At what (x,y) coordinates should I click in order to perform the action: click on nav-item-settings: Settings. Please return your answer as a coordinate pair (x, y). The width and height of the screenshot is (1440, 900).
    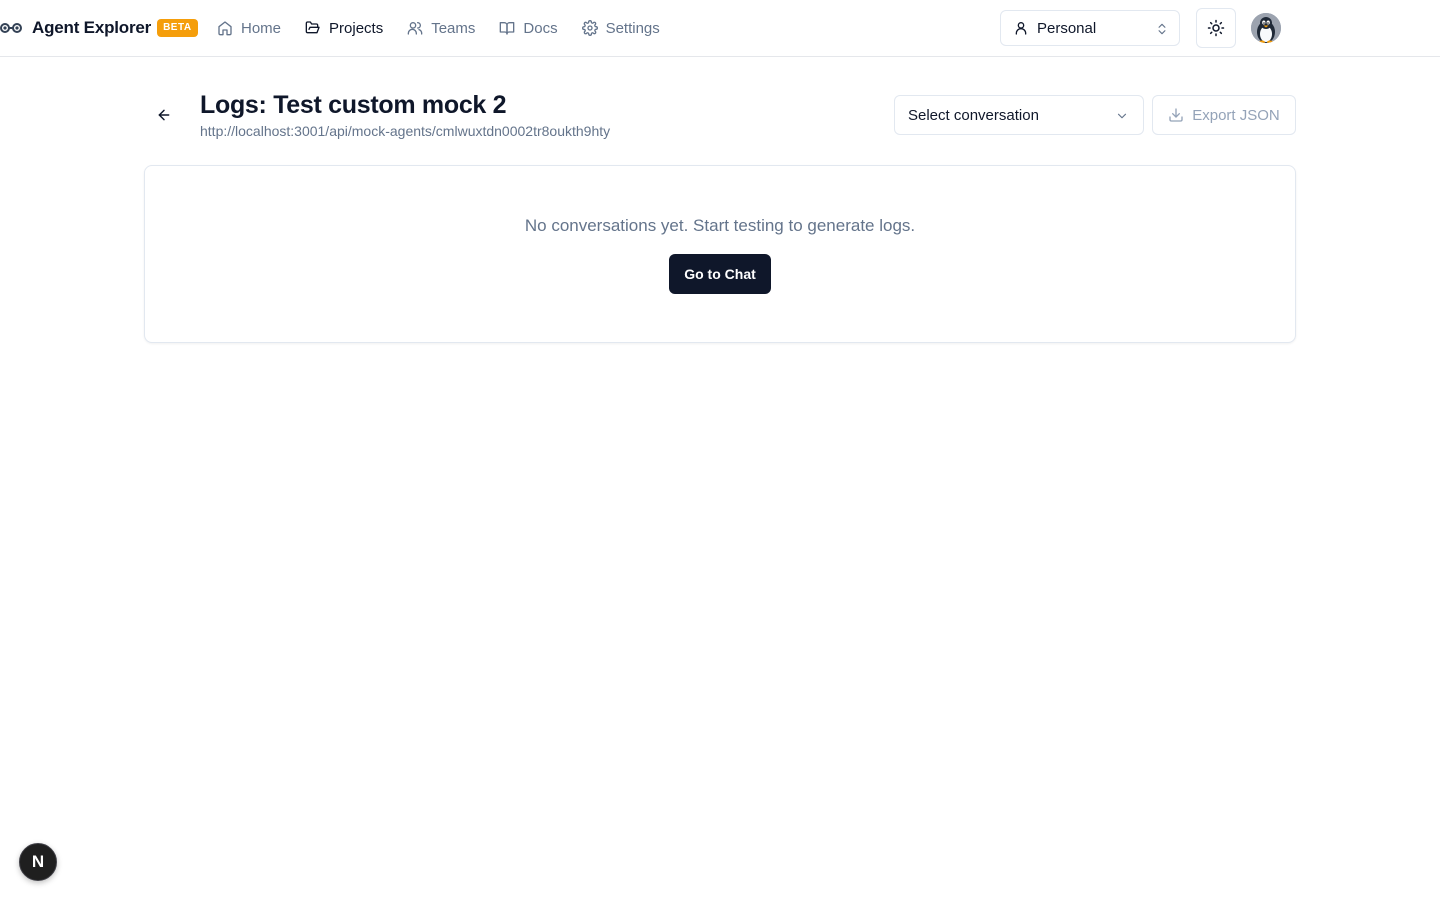
    Looking at the image, I should click on (626, 28).